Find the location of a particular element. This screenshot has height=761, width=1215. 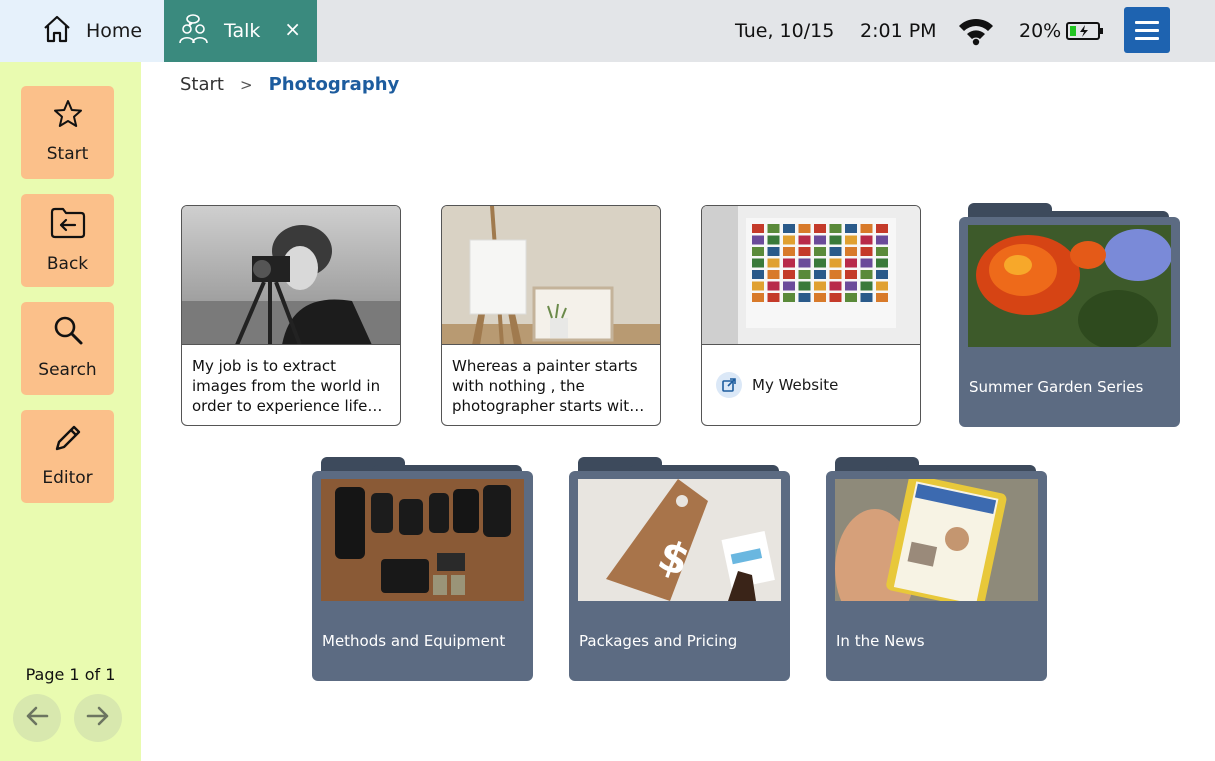

tab-home: Home is located at coordinates (82, 31).